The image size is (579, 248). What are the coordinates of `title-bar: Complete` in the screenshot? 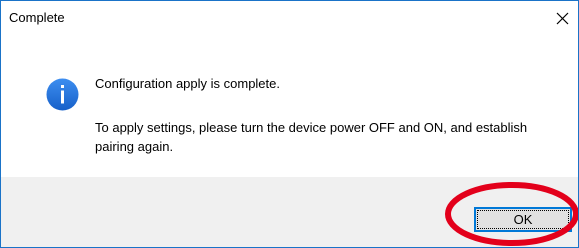 It's located at (289, 18).